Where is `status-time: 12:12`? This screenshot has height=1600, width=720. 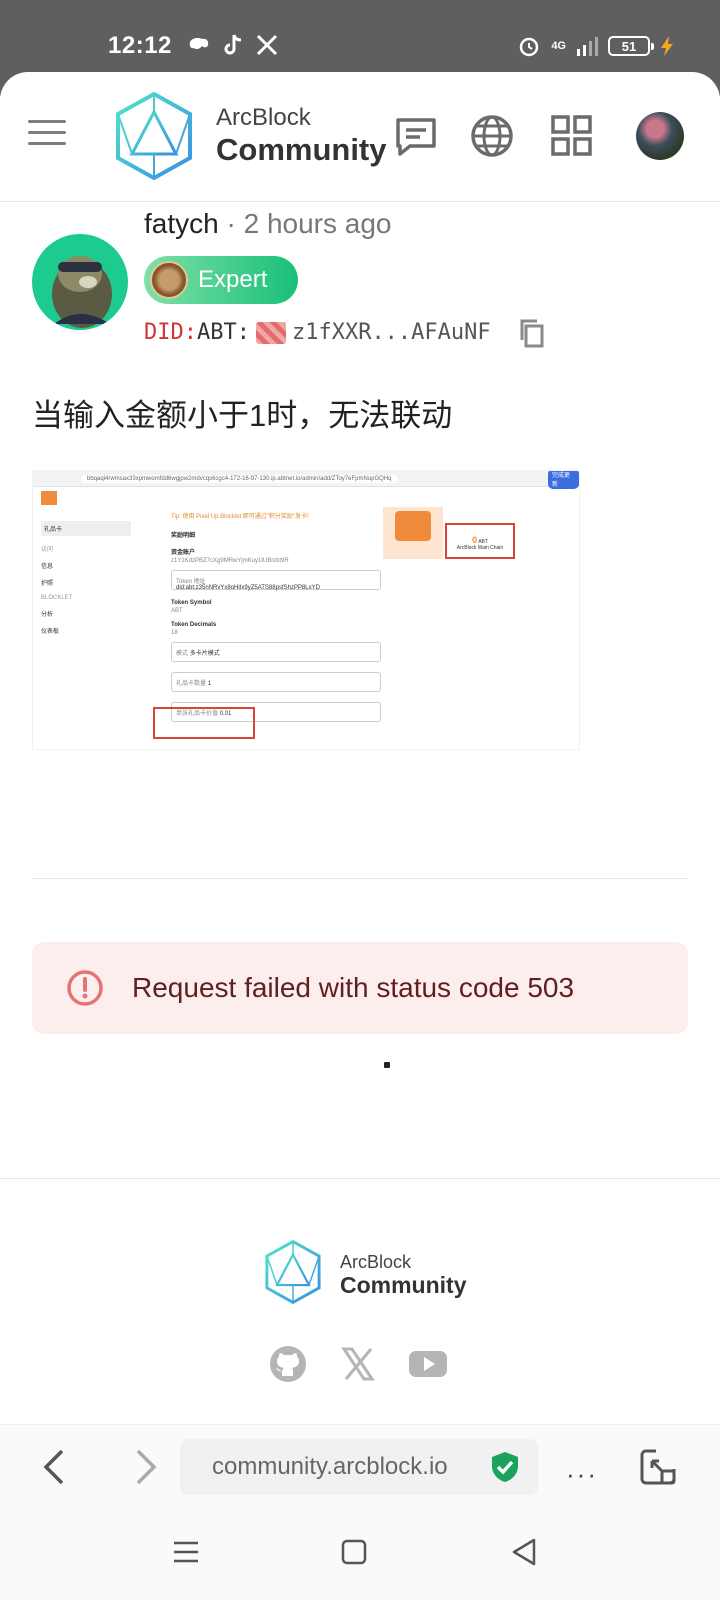
status-time: 12:12 is located at coordinates (140, 45).